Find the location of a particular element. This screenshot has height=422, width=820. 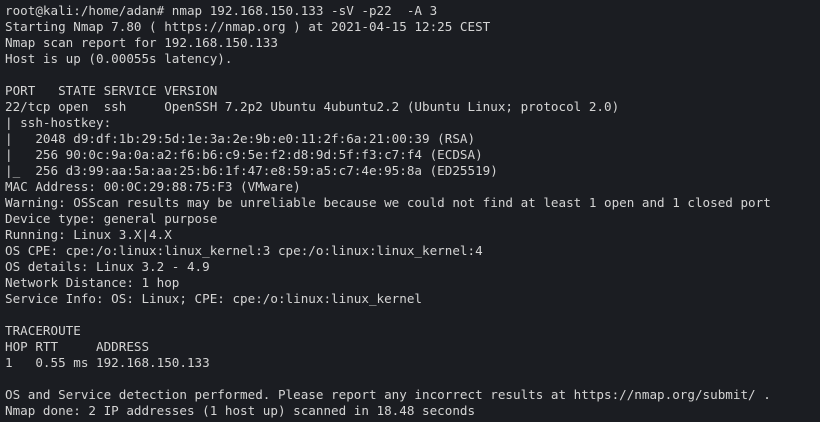

terminal-line: HOP RTT ADDRESS is located at coordinates (77, 346).